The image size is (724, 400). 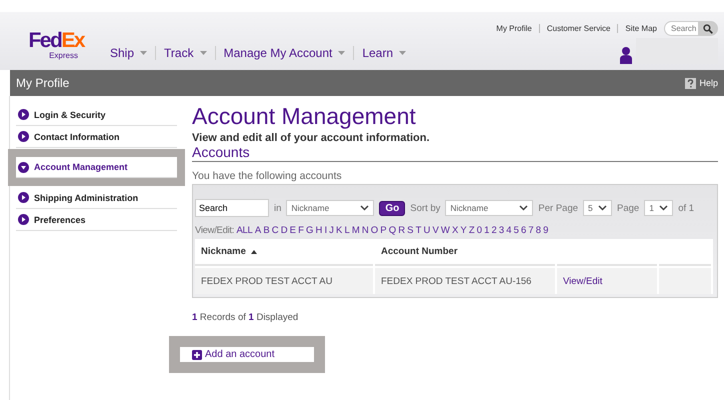 What do you see at coordinates (392, 208) in the screenshot?
I see `go-button: Go` at bounding box center [392, 208].